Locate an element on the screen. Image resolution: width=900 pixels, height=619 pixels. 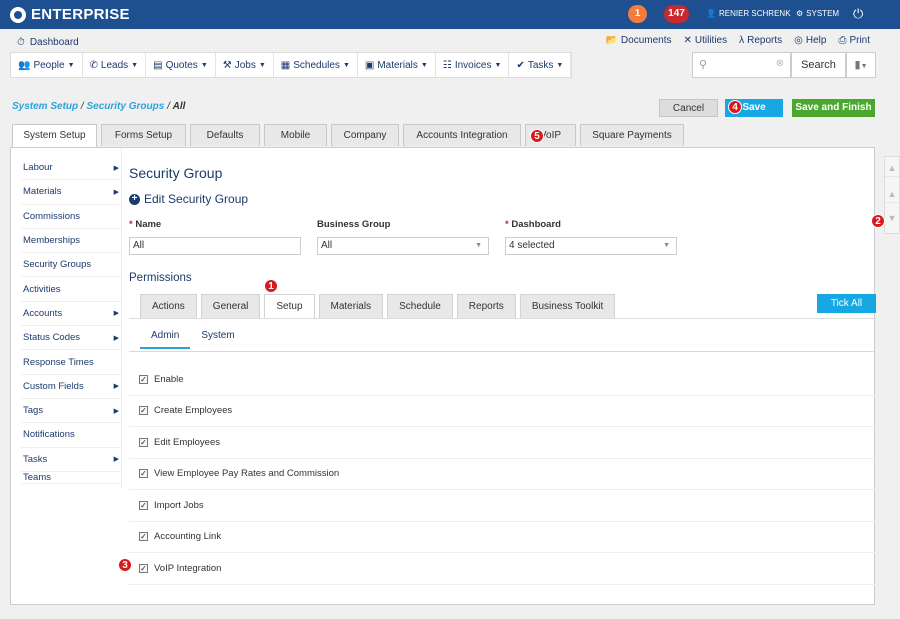
sidebar-item-materials: Materials ▶ is located at coordinates (71, 192).